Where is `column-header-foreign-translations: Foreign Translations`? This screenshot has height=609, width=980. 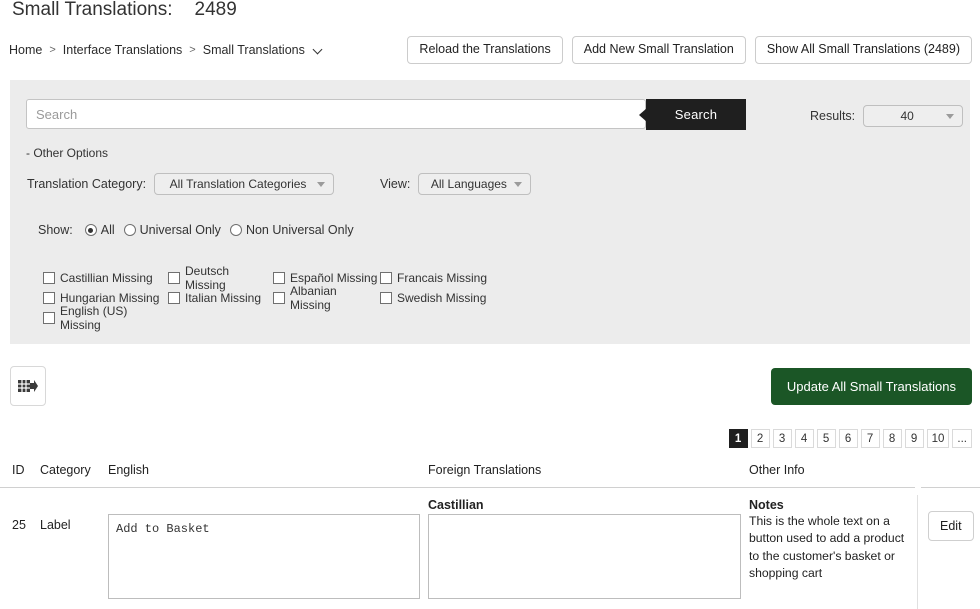
column-header-foreign-translations: Foreign Translations is located at coordinates (485, 470).